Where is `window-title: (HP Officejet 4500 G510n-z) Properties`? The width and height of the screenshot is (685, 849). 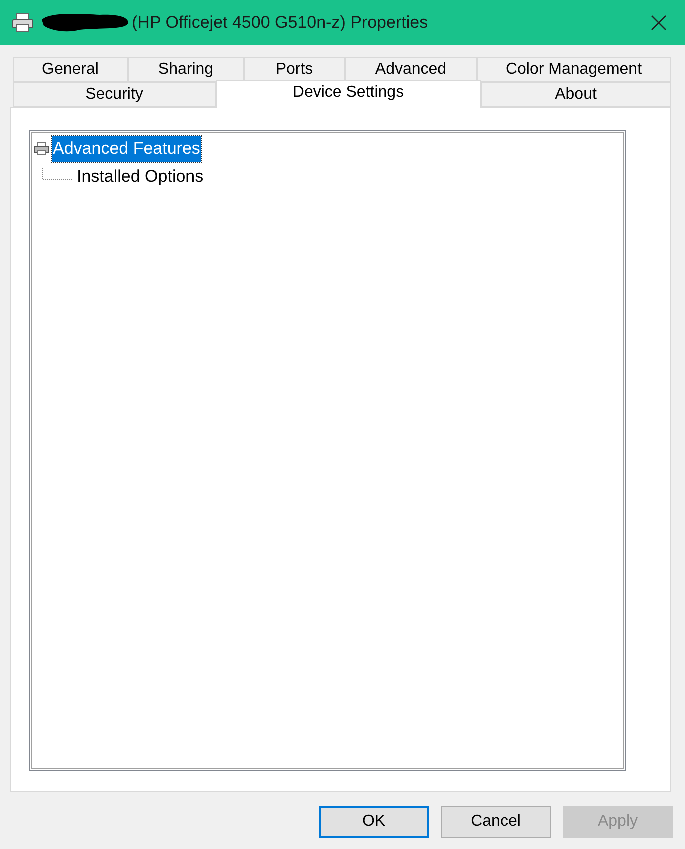 window-title: (HP Officejet 4500 G510n-z) Properties is located at coordinates (280, 23).